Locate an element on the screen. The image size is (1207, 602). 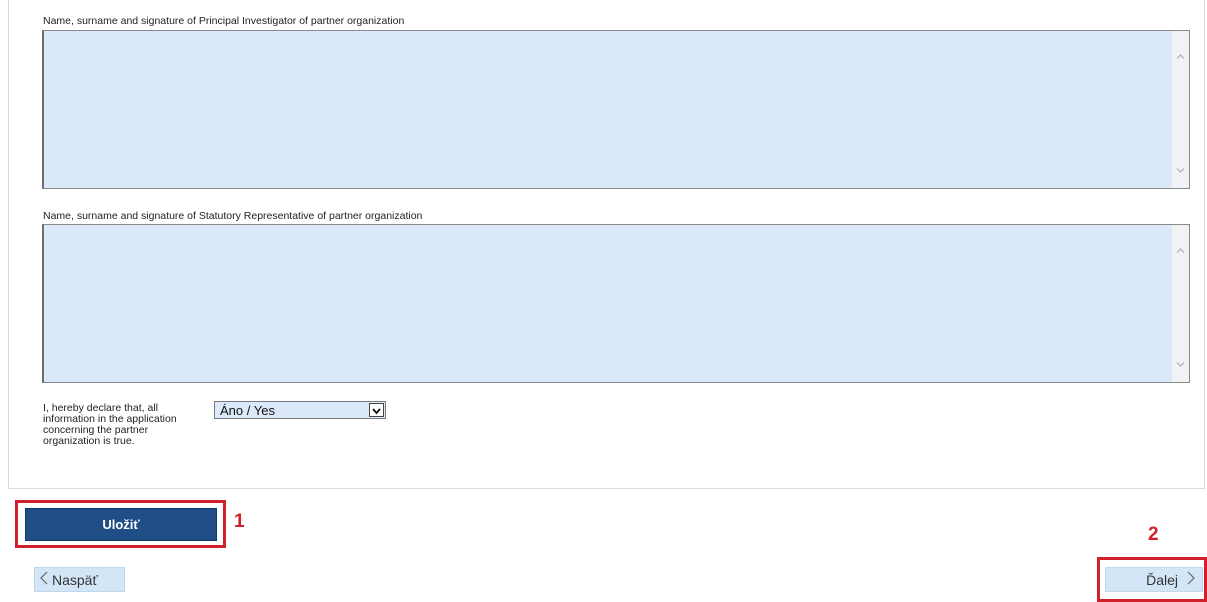
annotation-marker-2: 2 is located at coordinates (1153, 534).